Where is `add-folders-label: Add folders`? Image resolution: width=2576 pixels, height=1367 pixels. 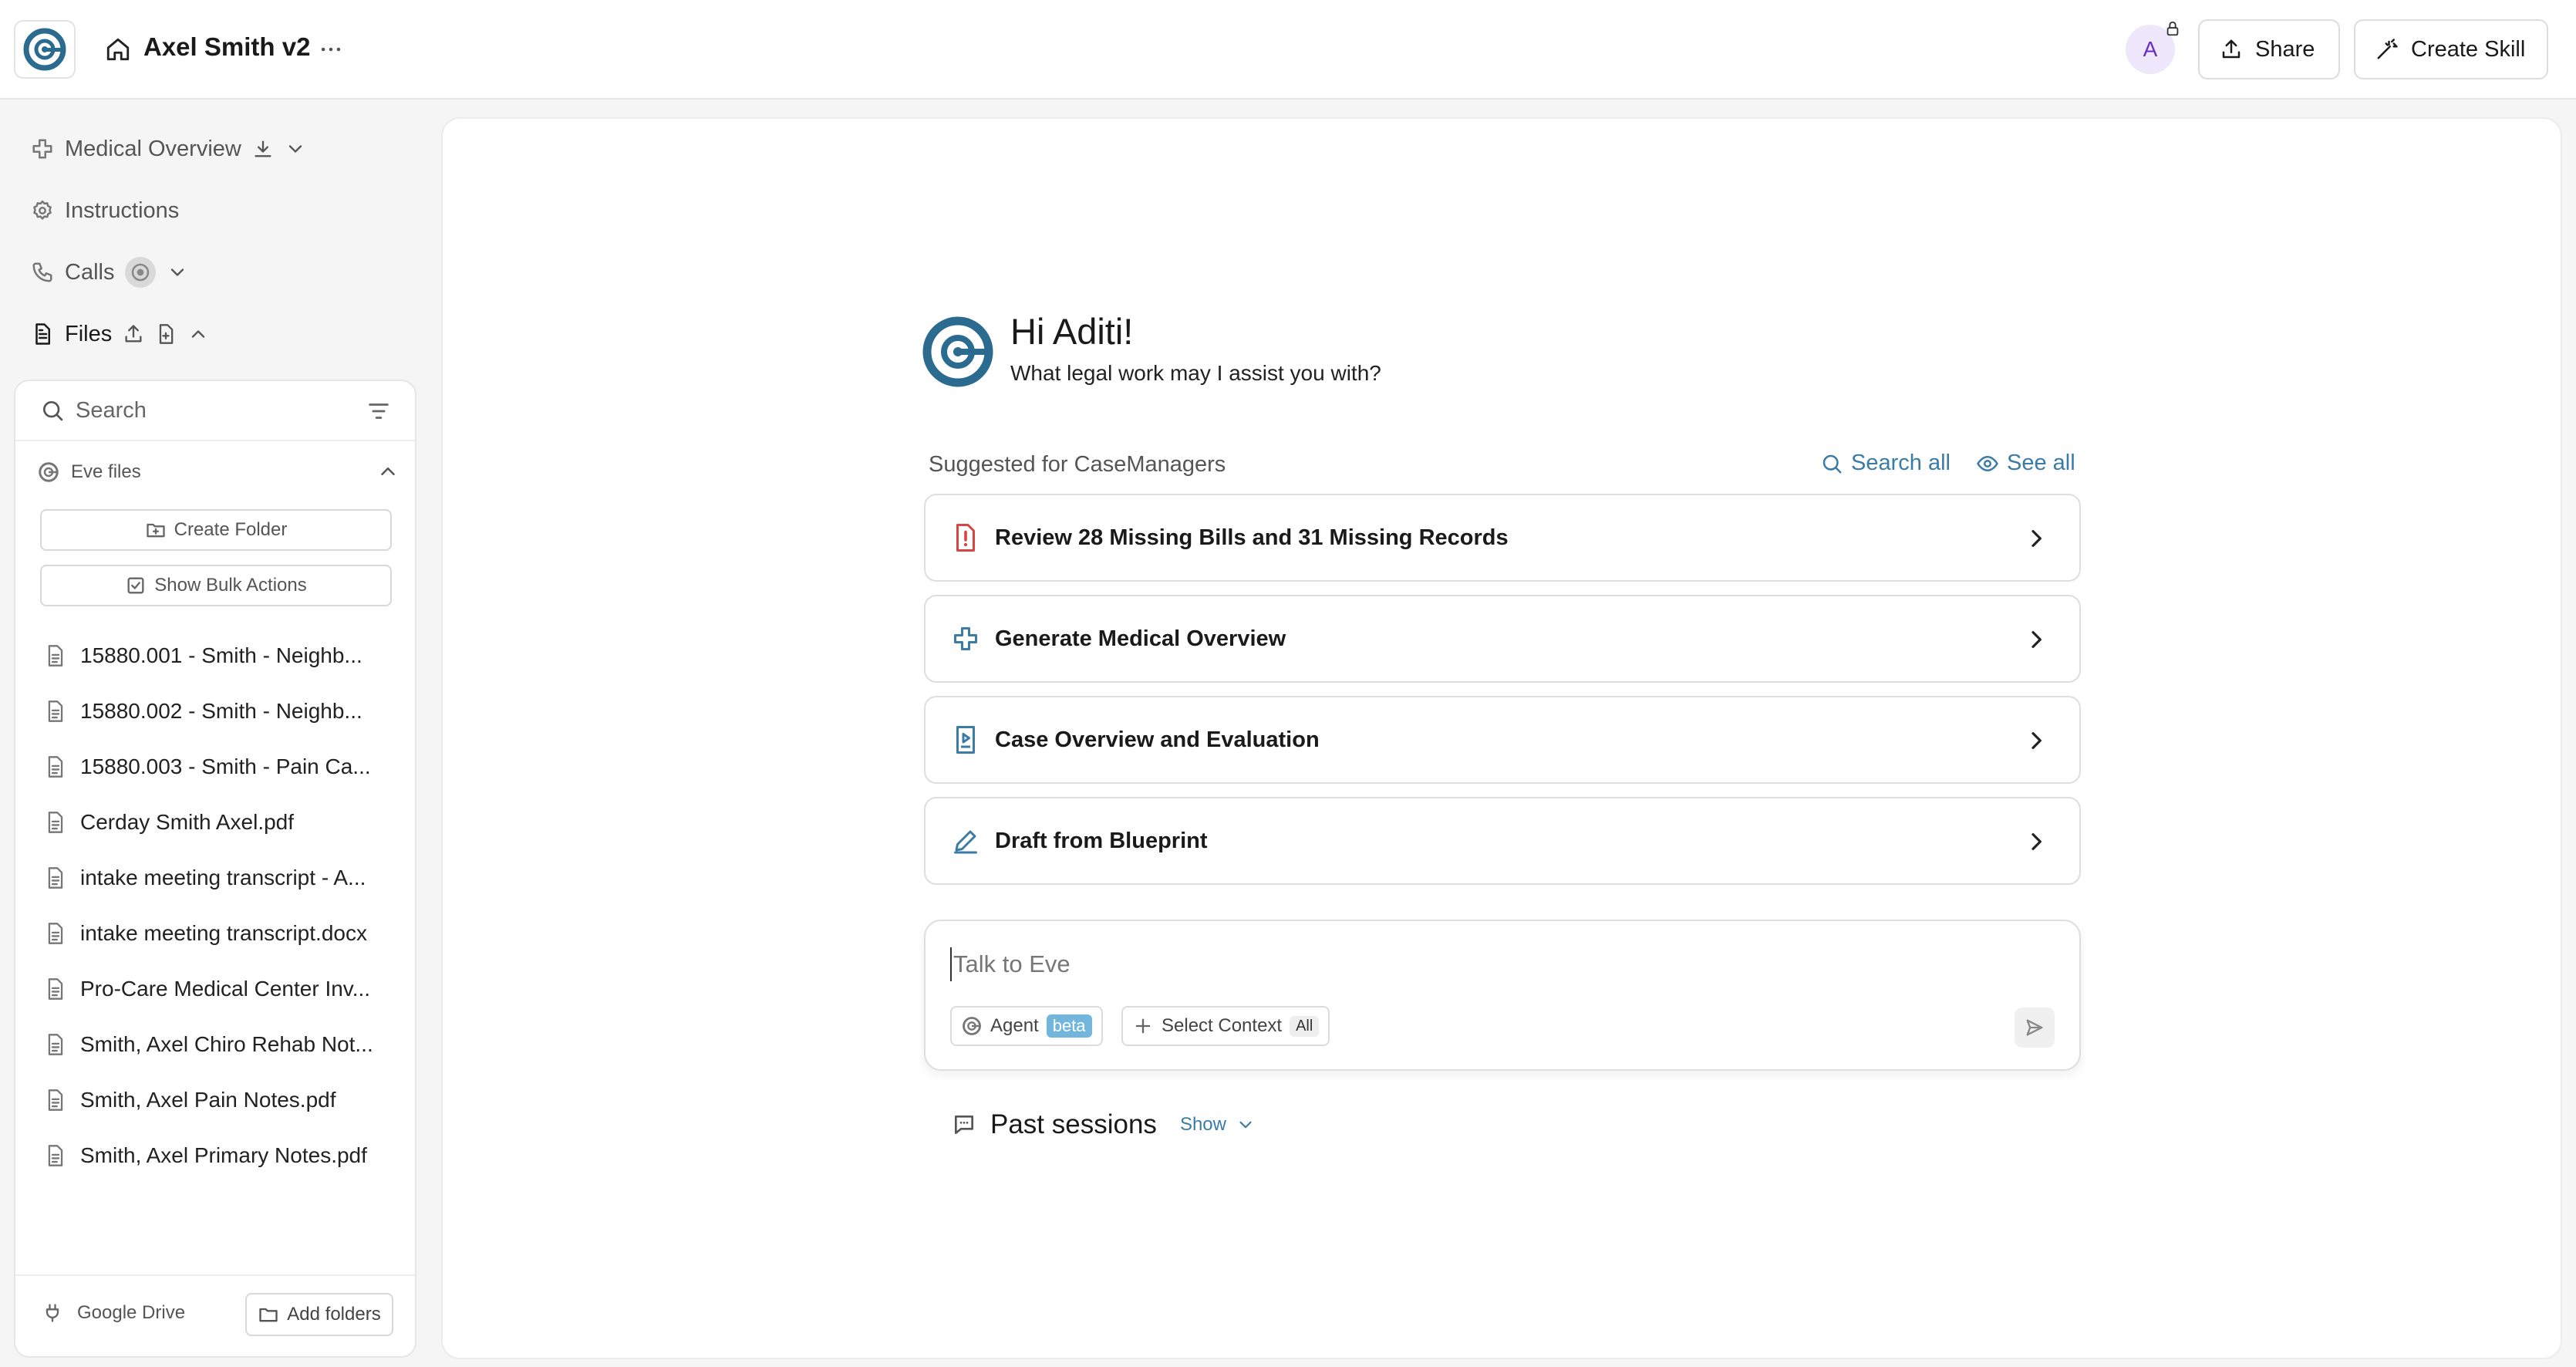 add-folders-label: Add folders is located at coordinates (334, 1314).